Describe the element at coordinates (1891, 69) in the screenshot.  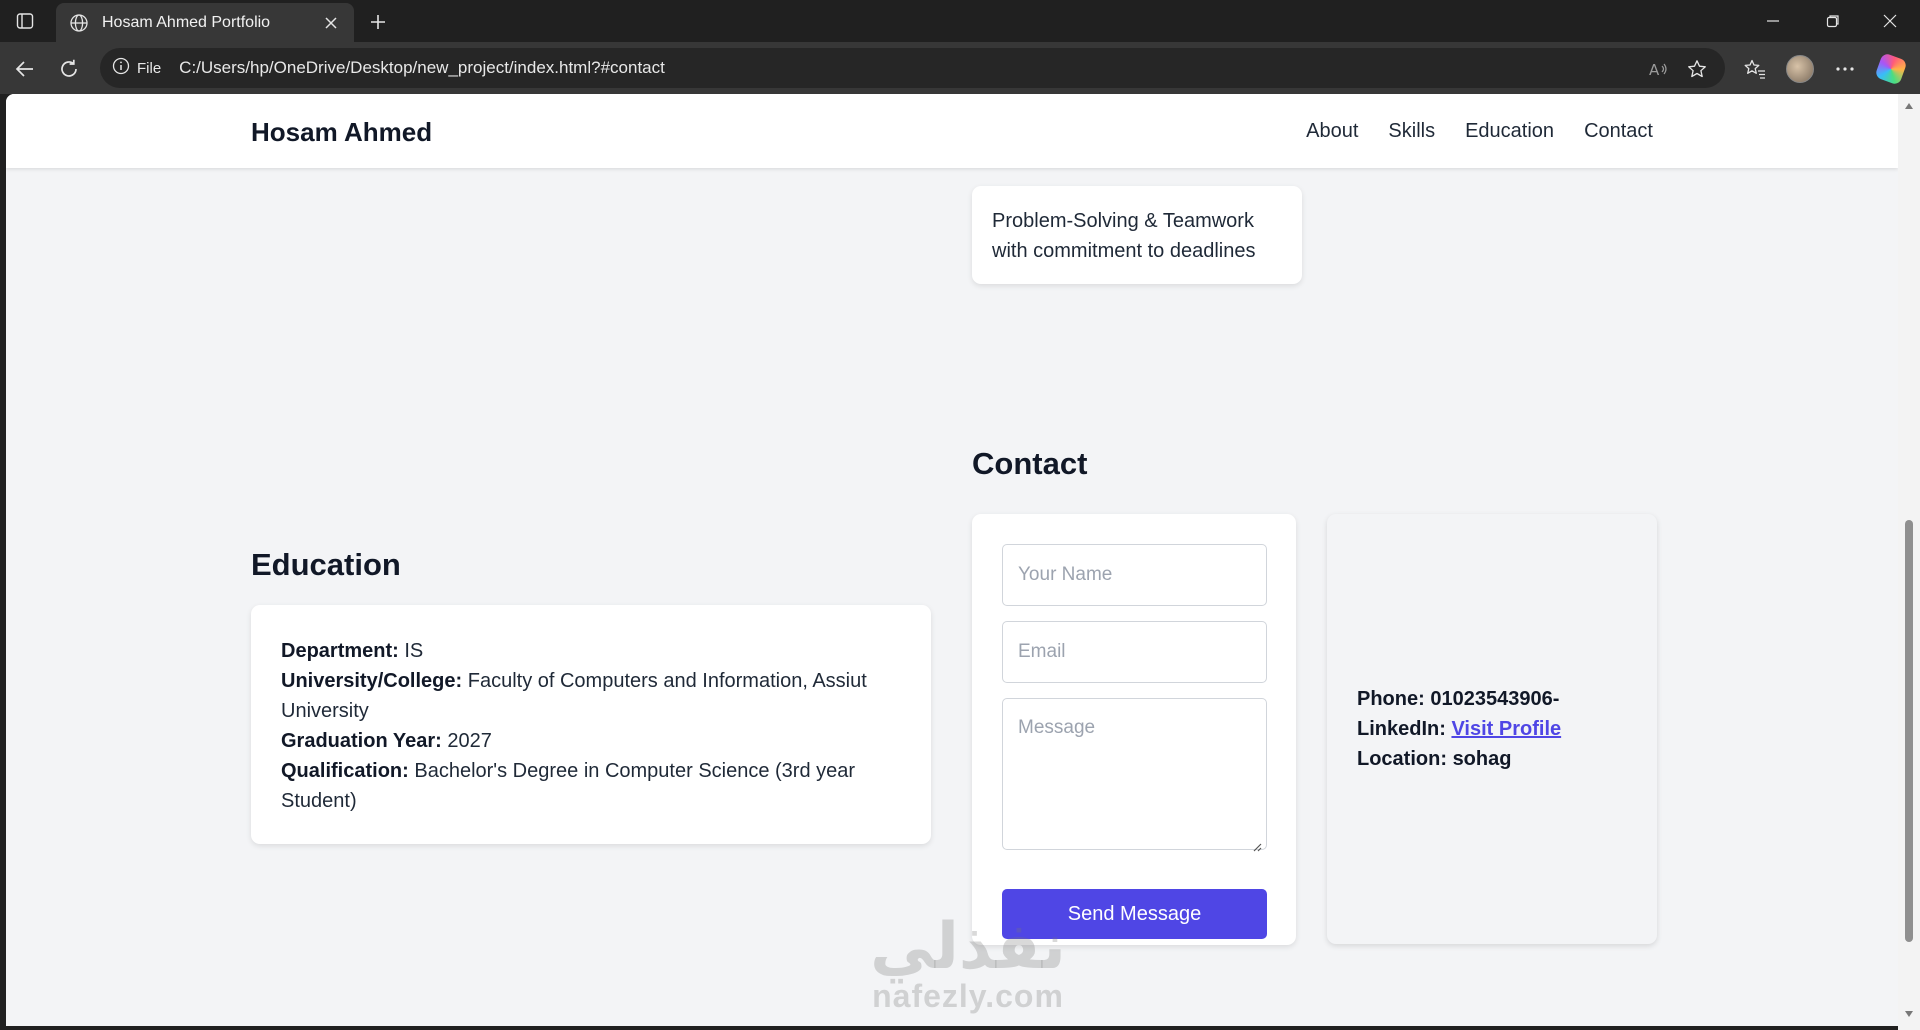
I see `copilot-icon` at that location.